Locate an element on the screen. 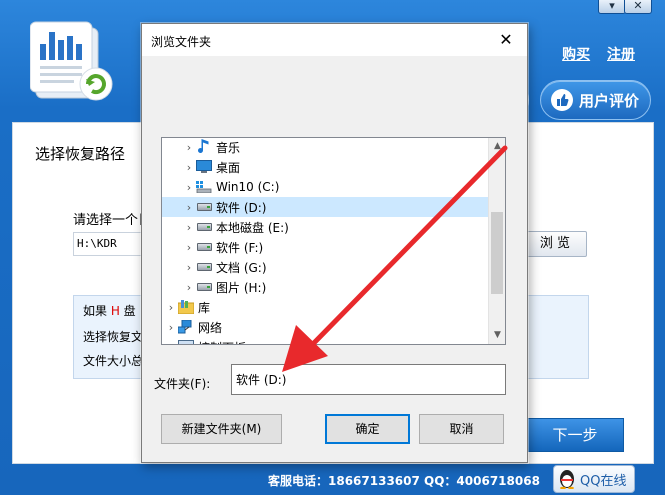  buy-link: 购买 is located at coordinates (576, 55).